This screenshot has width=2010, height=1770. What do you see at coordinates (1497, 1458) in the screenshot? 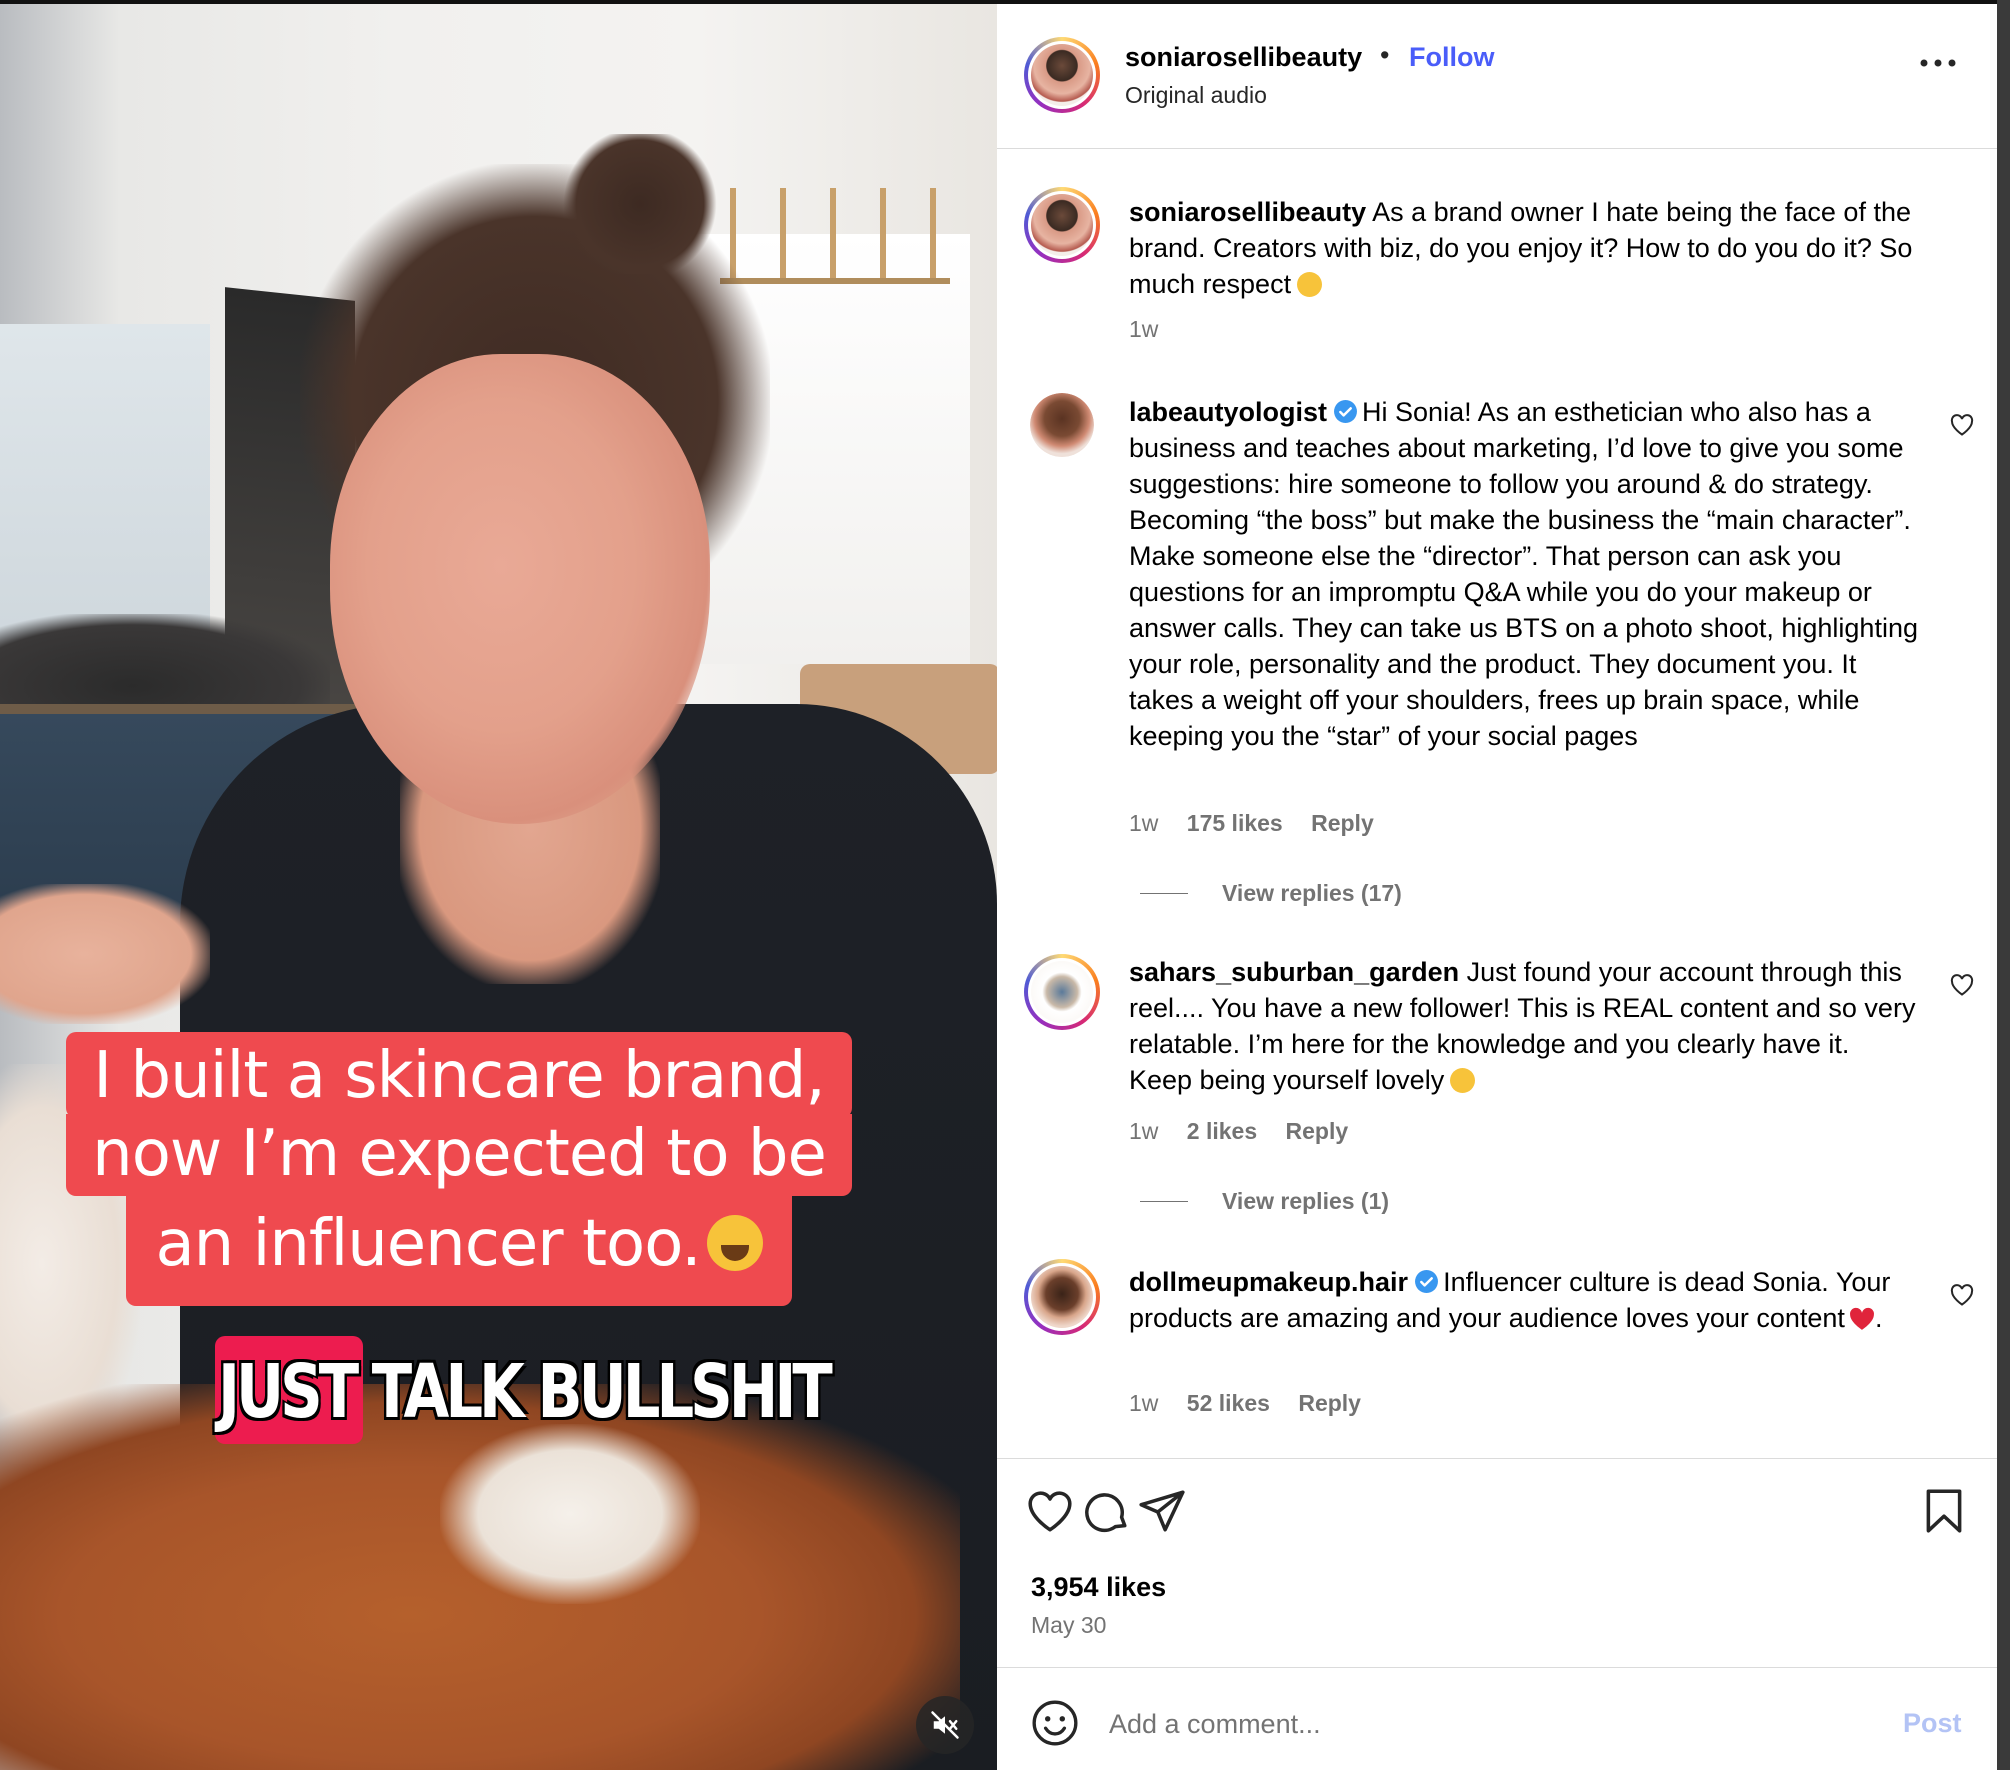
I see `actions-divider` at bounding box center [1497, 1458].